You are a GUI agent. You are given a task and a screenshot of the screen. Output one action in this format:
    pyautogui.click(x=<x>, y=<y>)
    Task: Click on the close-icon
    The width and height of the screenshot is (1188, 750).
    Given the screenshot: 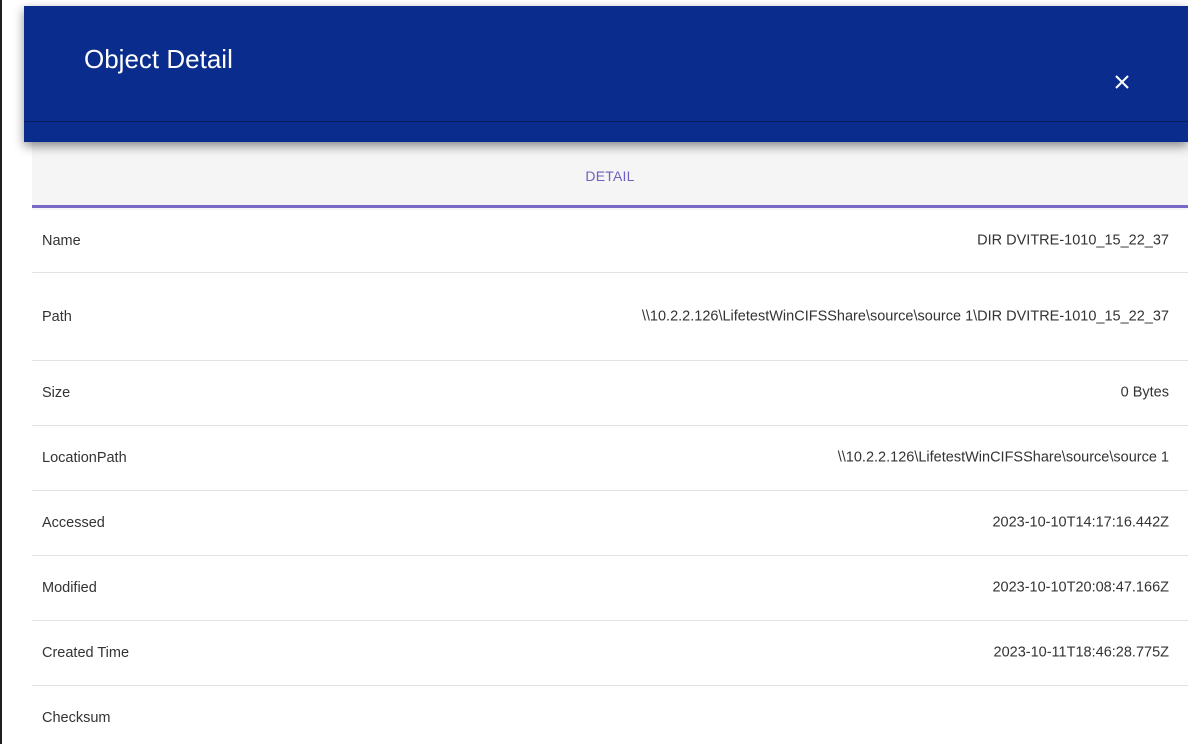 What is the action you would take?
    pyautogui.click(x=1122, y=82)
    